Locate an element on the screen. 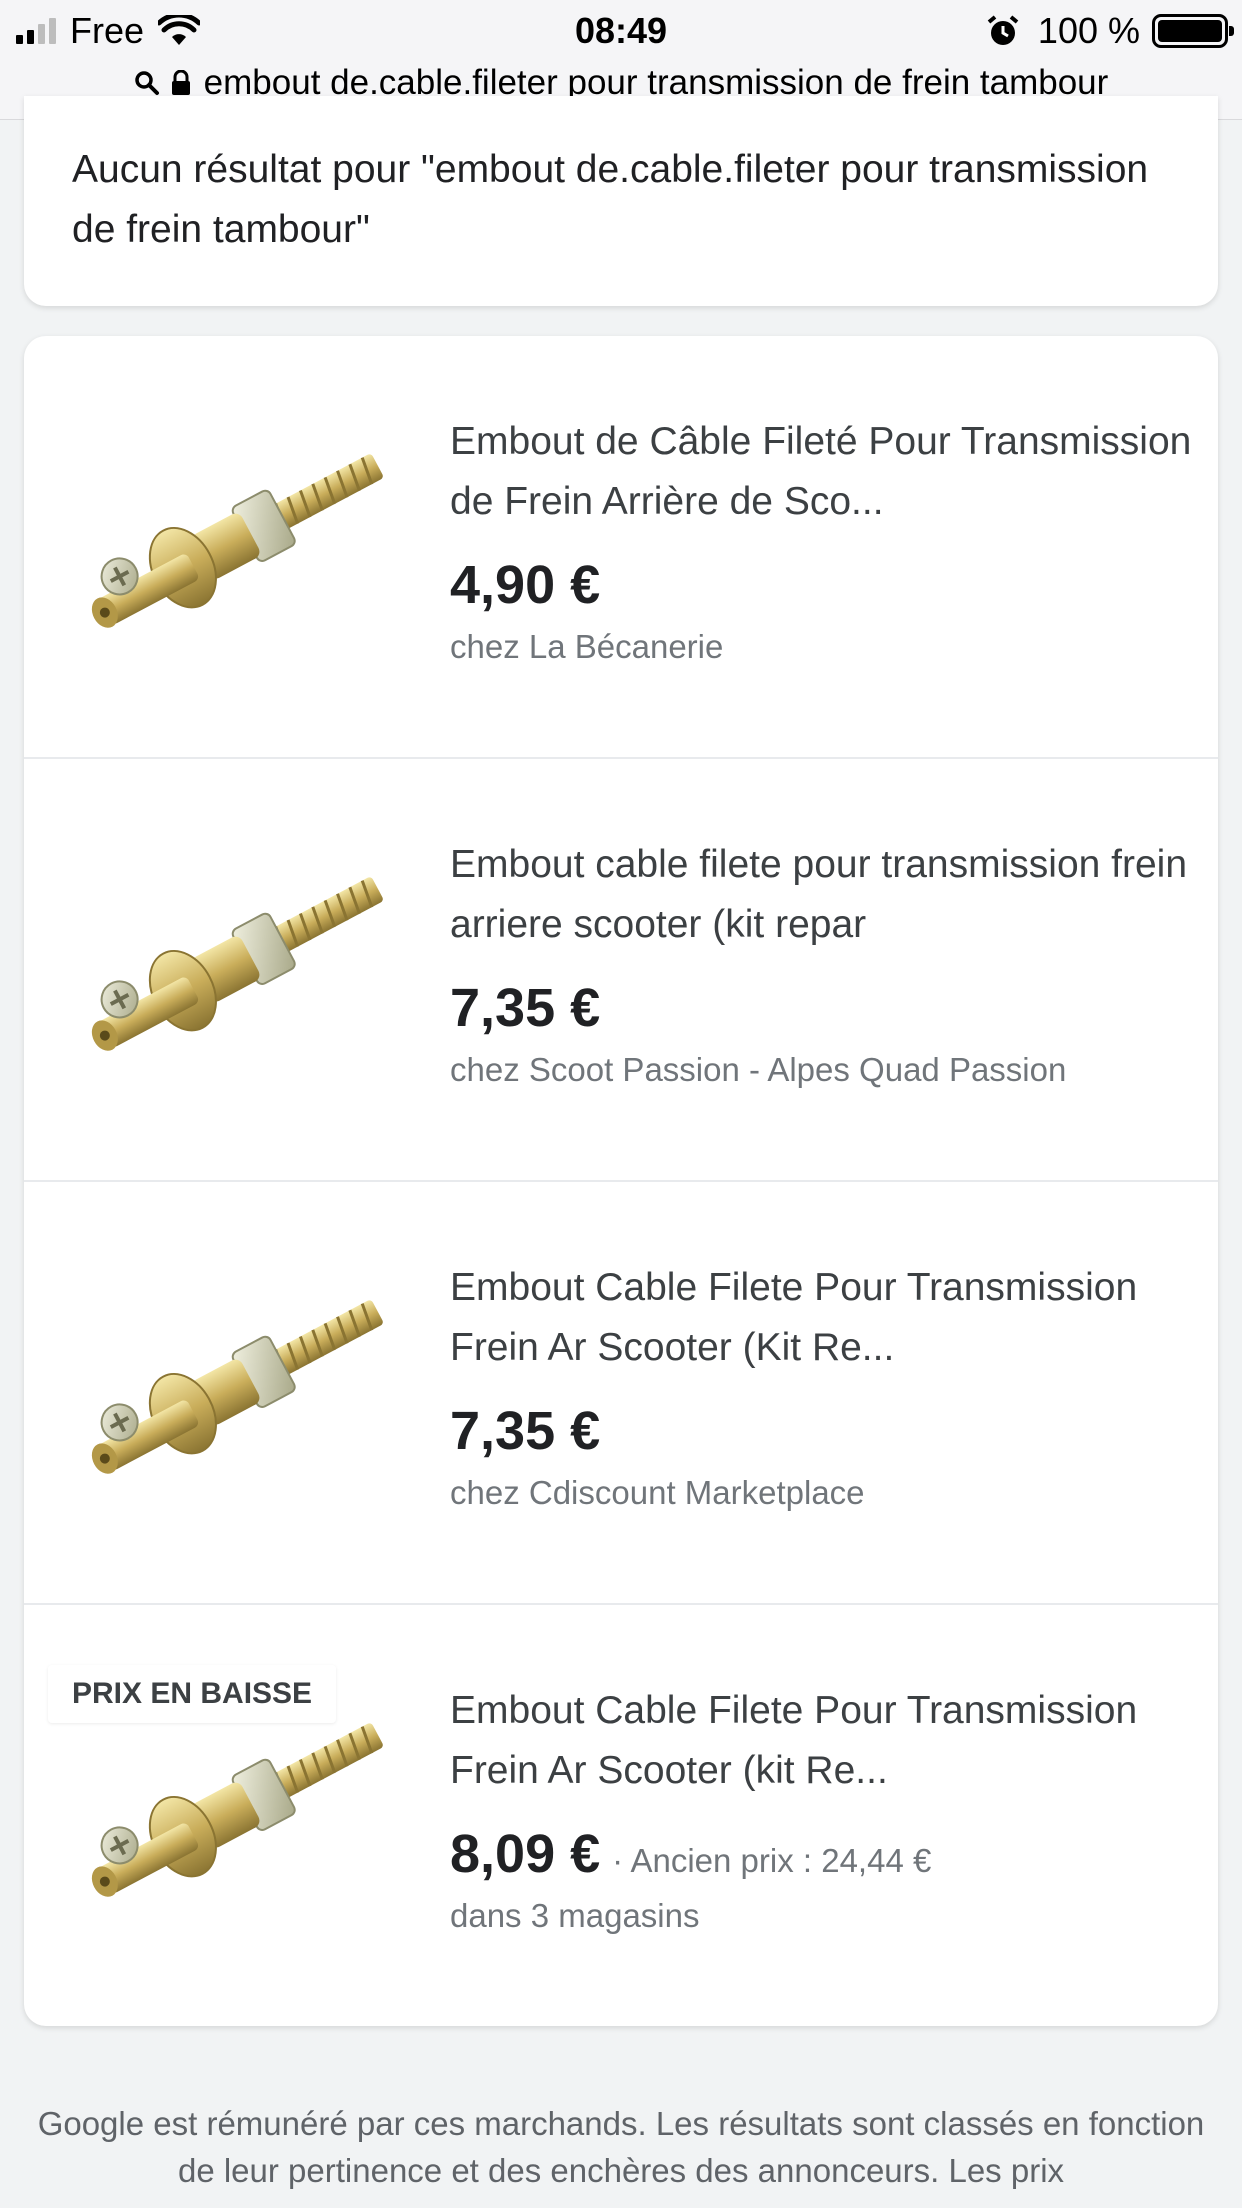 Image resolution: width=1242 pixels, height=2208 pixels. product-seller: dans 3 magasins is located at coordinates (575, 1915).